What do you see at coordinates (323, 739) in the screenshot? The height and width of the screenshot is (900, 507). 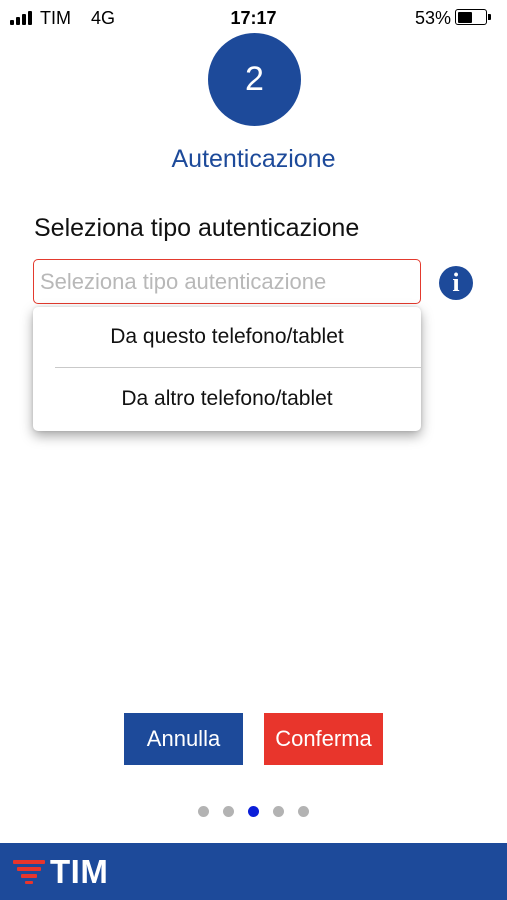 I see `confirm-button: Conferma` at bounding box center [323, 739].